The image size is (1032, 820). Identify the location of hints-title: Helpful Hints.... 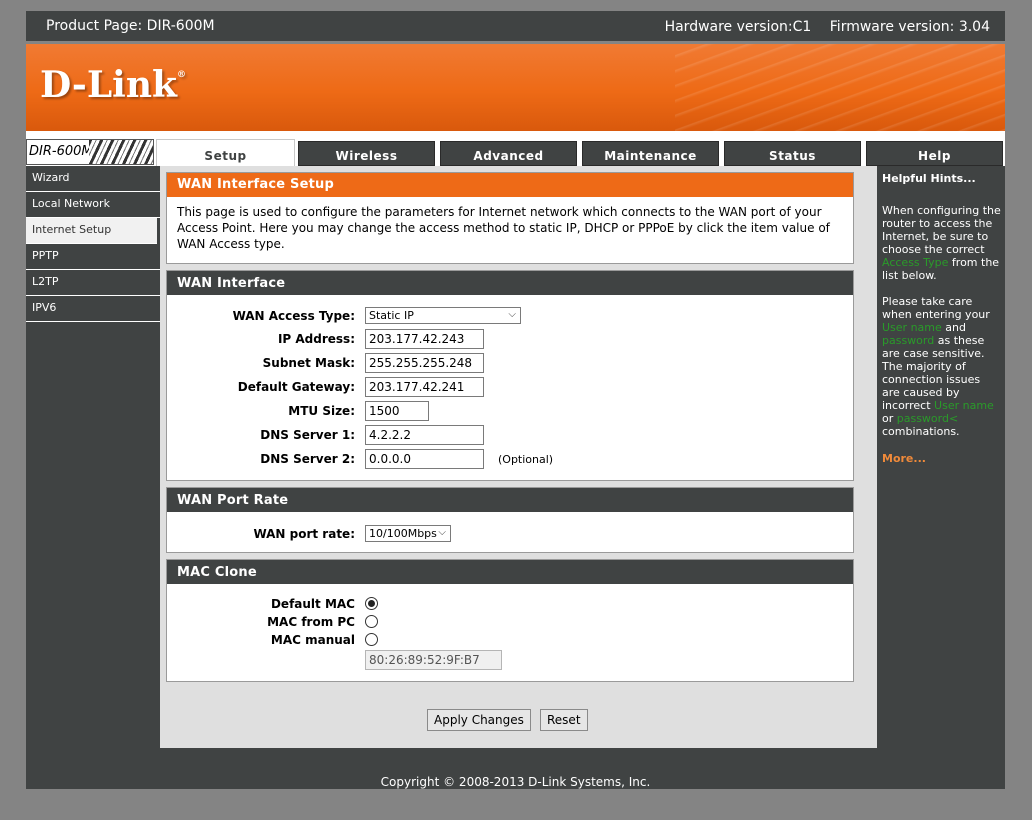
(929, 178).